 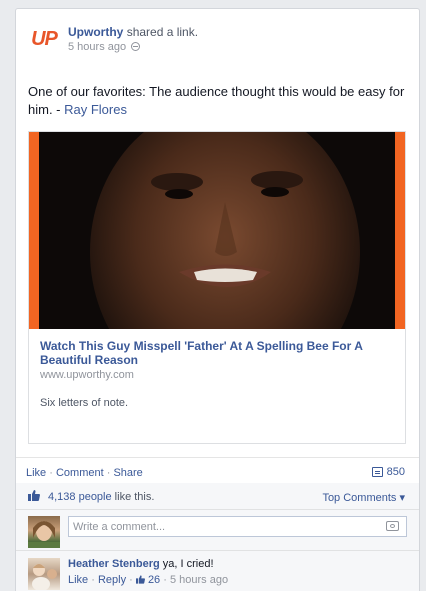 I want to click on like-link: Like, so click(x=36, y=473).